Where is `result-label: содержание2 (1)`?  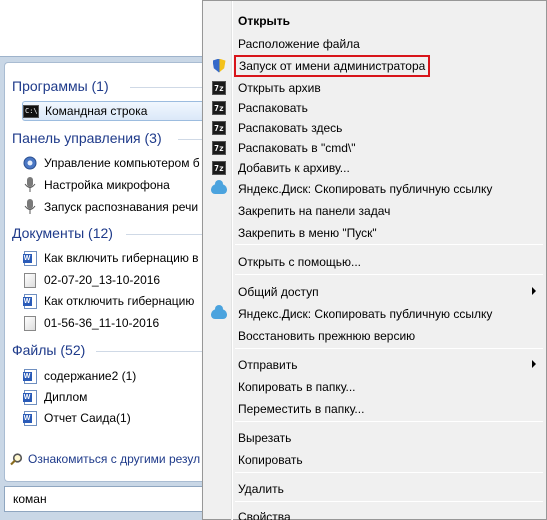 result-label: содержание2 (1) is located at coordinates (90, 376).